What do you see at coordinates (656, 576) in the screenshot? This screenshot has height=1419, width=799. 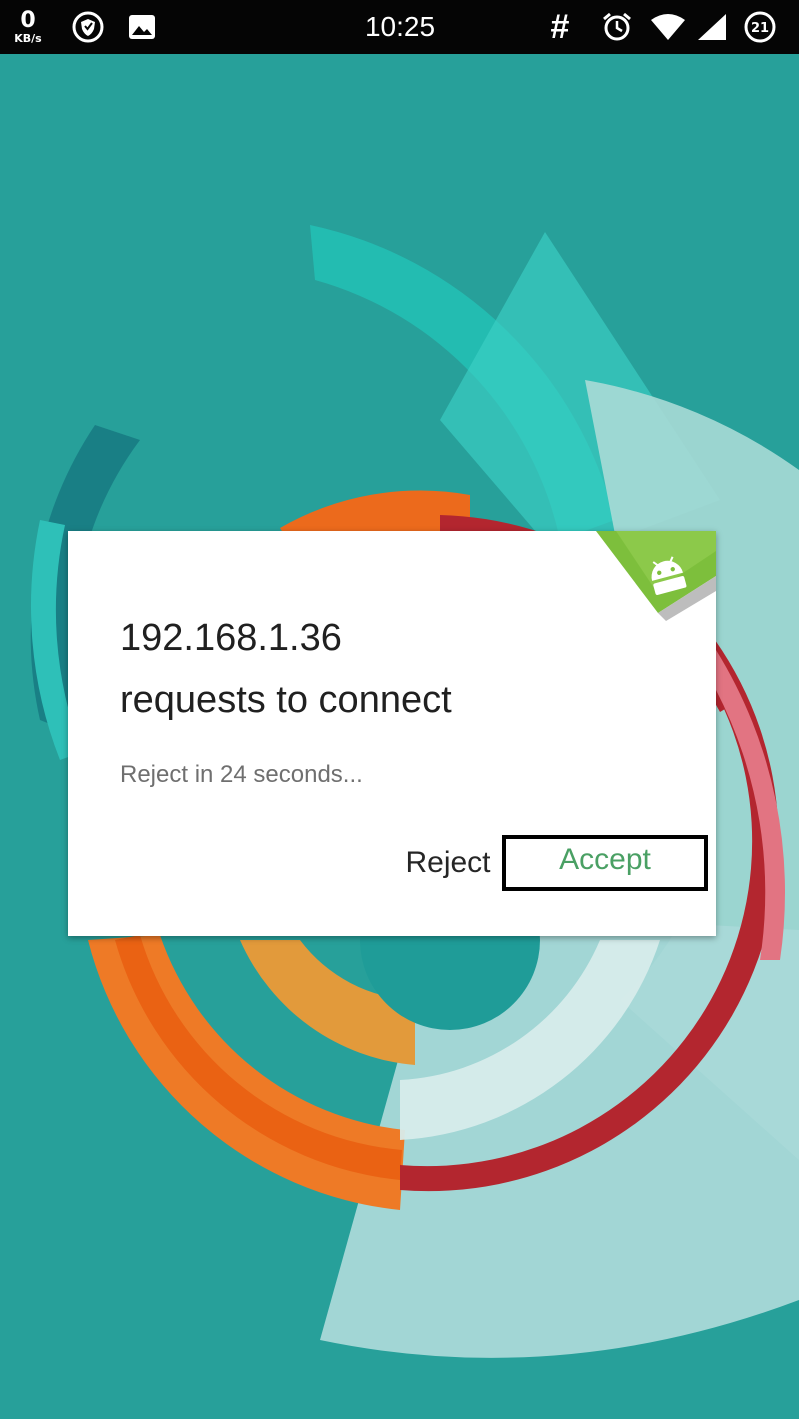 I see `android-icon` at bounding box center [656, 576].